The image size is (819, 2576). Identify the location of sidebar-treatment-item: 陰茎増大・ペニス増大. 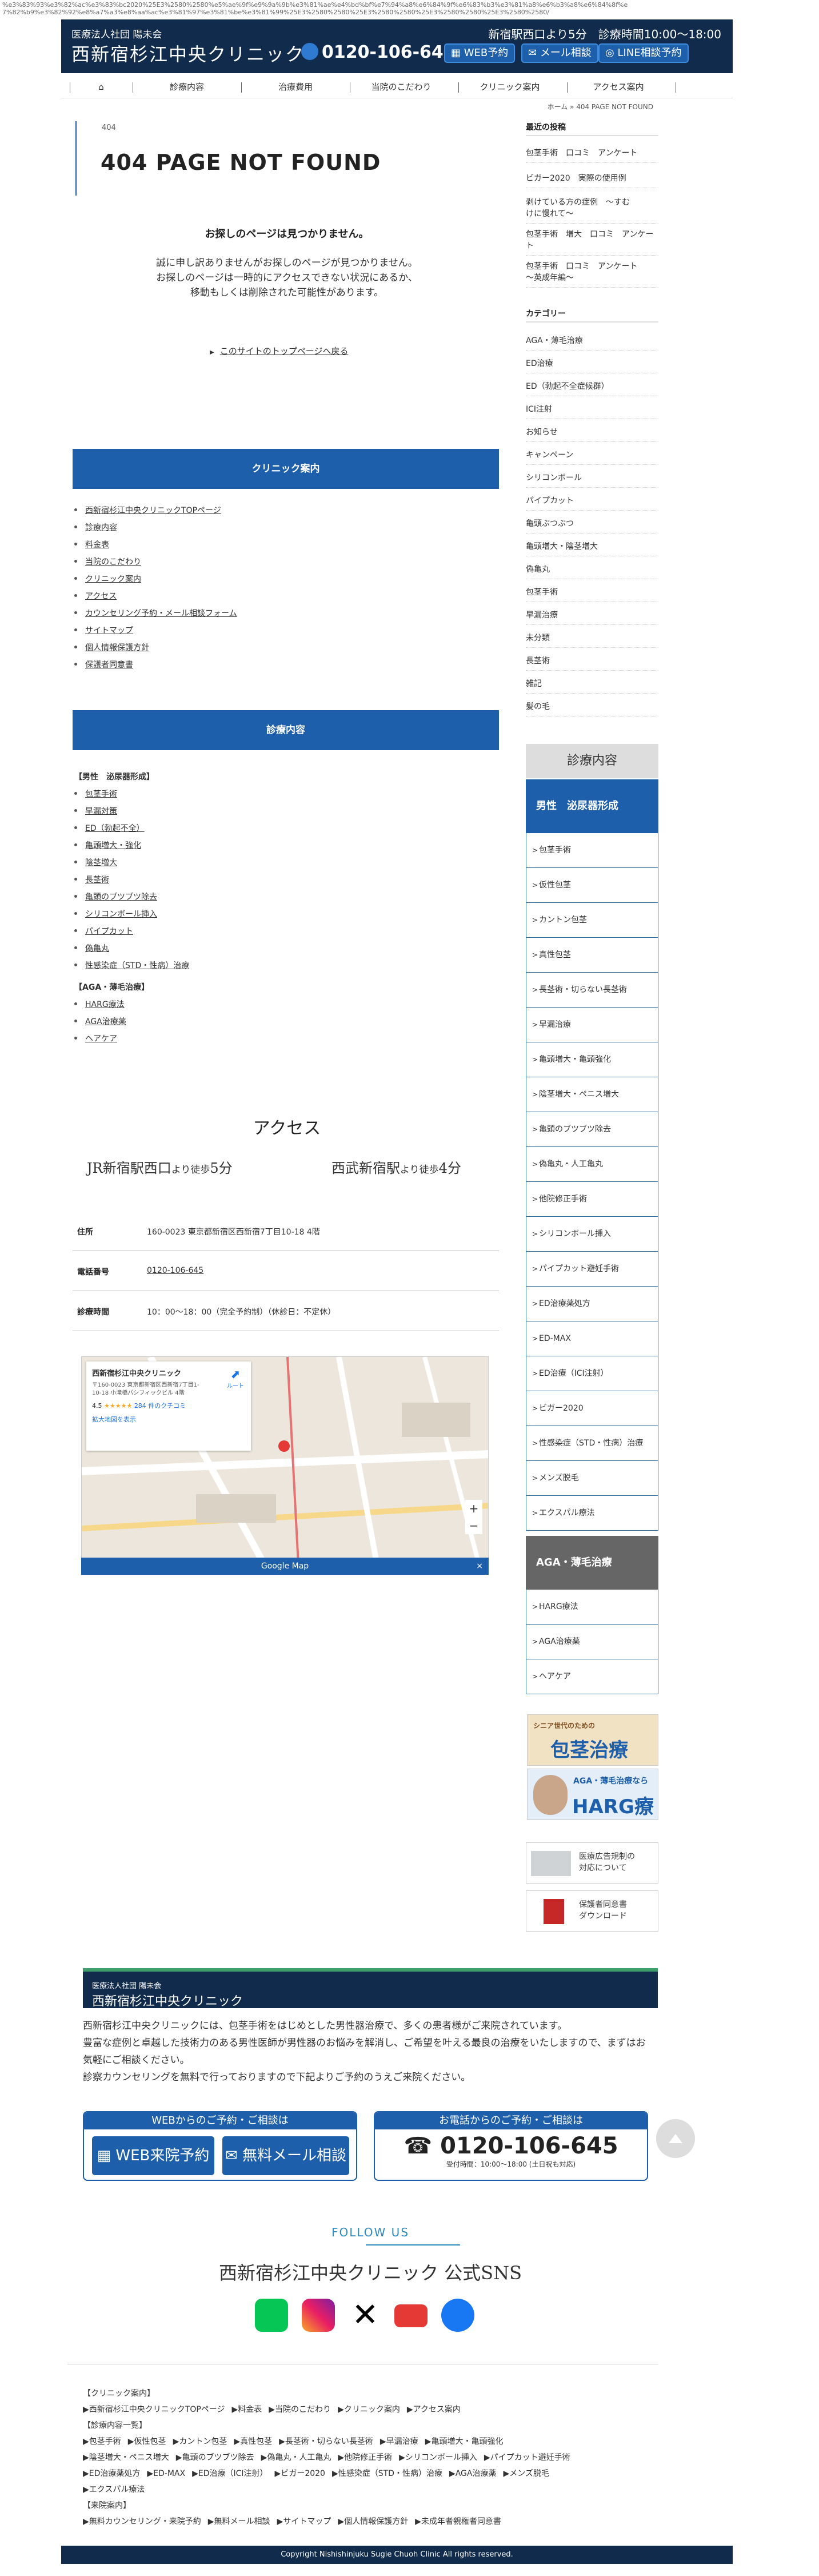
(592, 1094).